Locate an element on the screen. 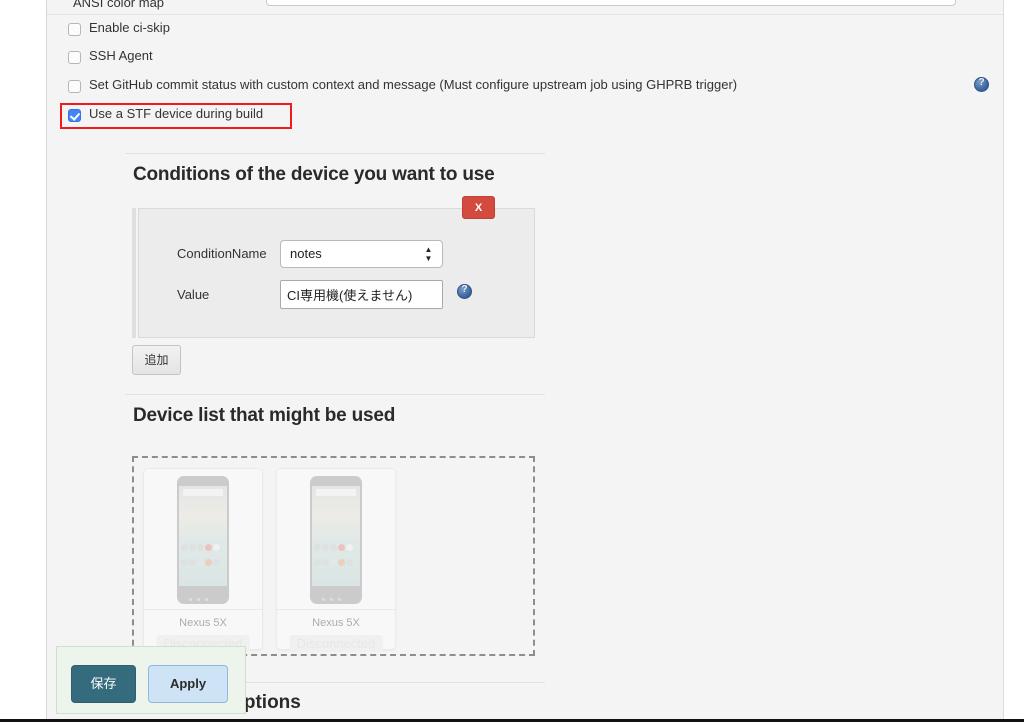  ansi-color-map-label: ANSI color map is located at coordinates (119, 5).